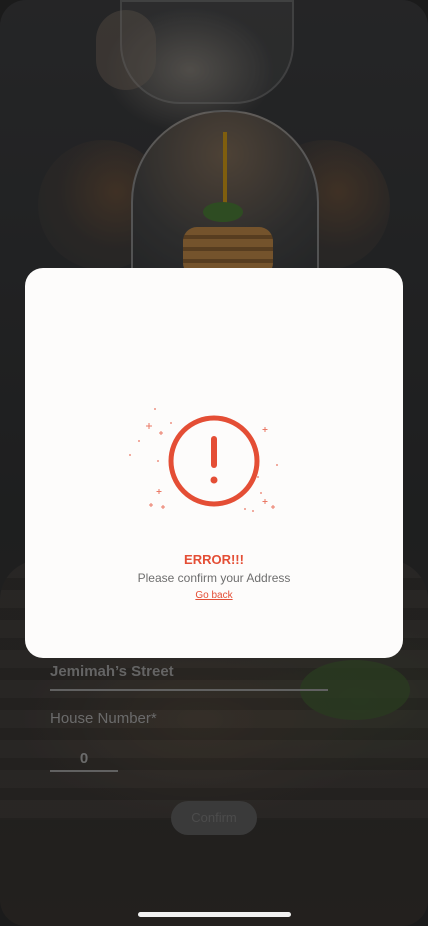 The image size is (428, 926). What do you see at coordinates (214, 914) in the screenshot?
I see `home-indicator` at bounding box center [214, 914].